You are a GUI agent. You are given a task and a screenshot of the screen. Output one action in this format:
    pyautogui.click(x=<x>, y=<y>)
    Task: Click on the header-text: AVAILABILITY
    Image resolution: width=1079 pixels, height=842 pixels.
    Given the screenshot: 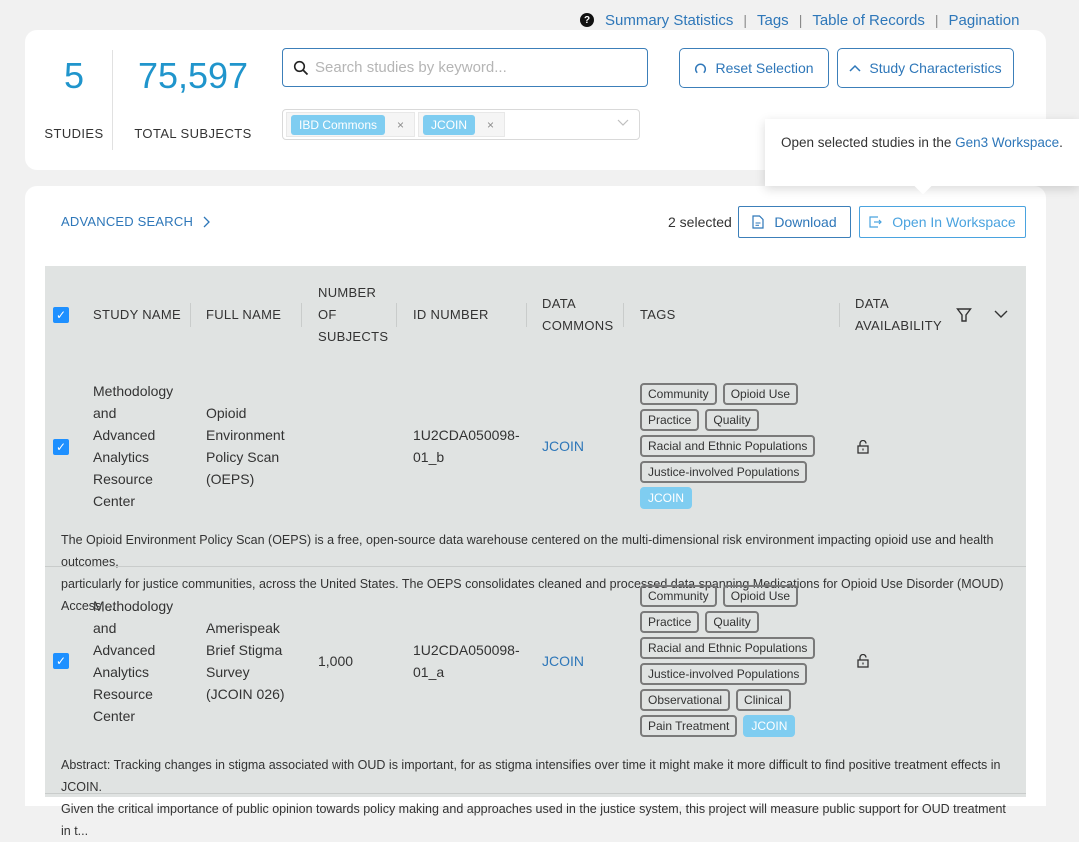 What is the action you would take?
    pyautogui.click(x=898, y=325)
    